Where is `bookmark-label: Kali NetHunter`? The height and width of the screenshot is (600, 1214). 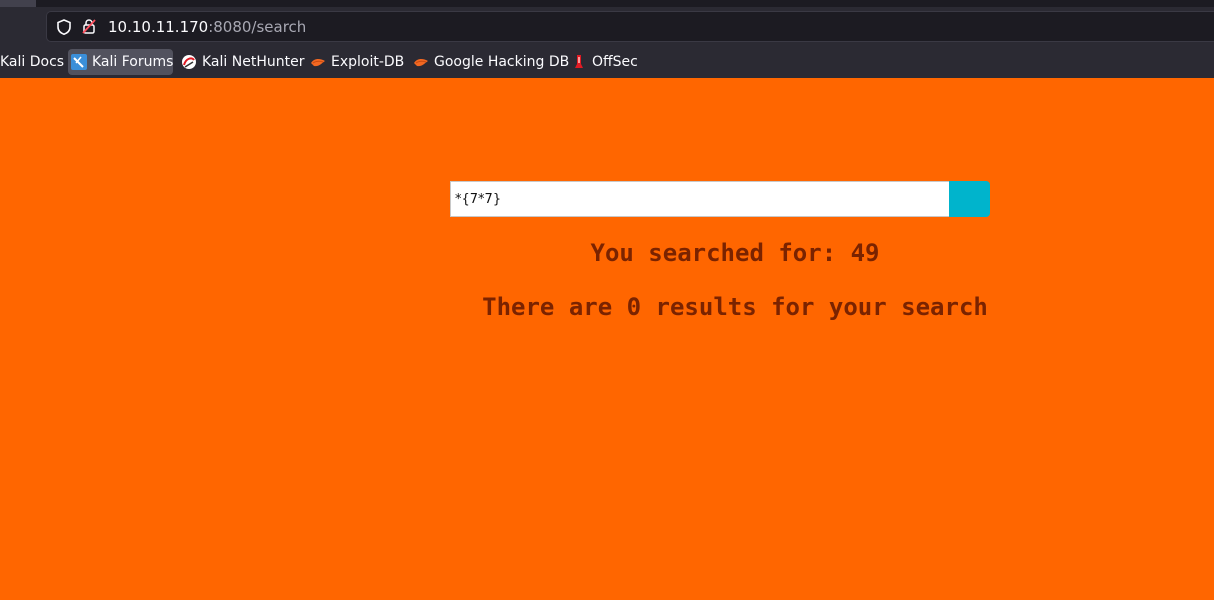
bookmark-label: Kali NetHunter is located at coordinates (253, 62).